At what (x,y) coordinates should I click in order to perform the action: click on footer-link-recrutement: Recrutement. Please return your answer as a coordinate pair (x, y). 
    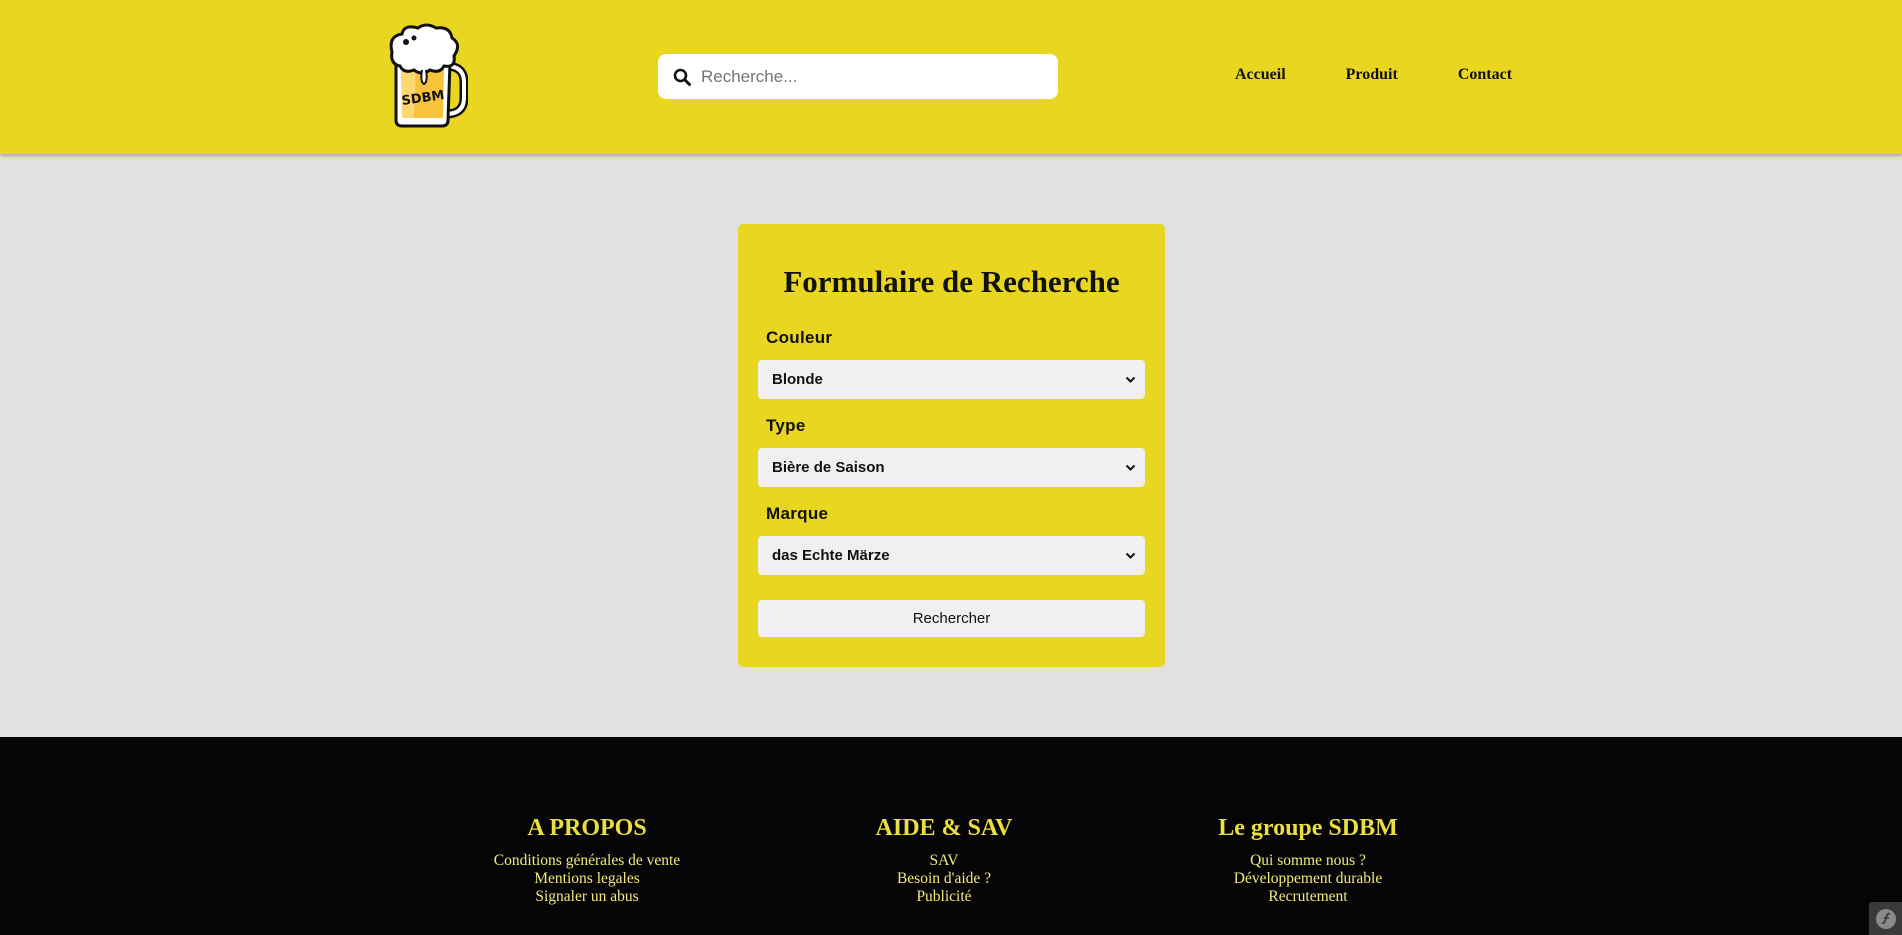
    Looking at the image, I should click on (1308, 897).